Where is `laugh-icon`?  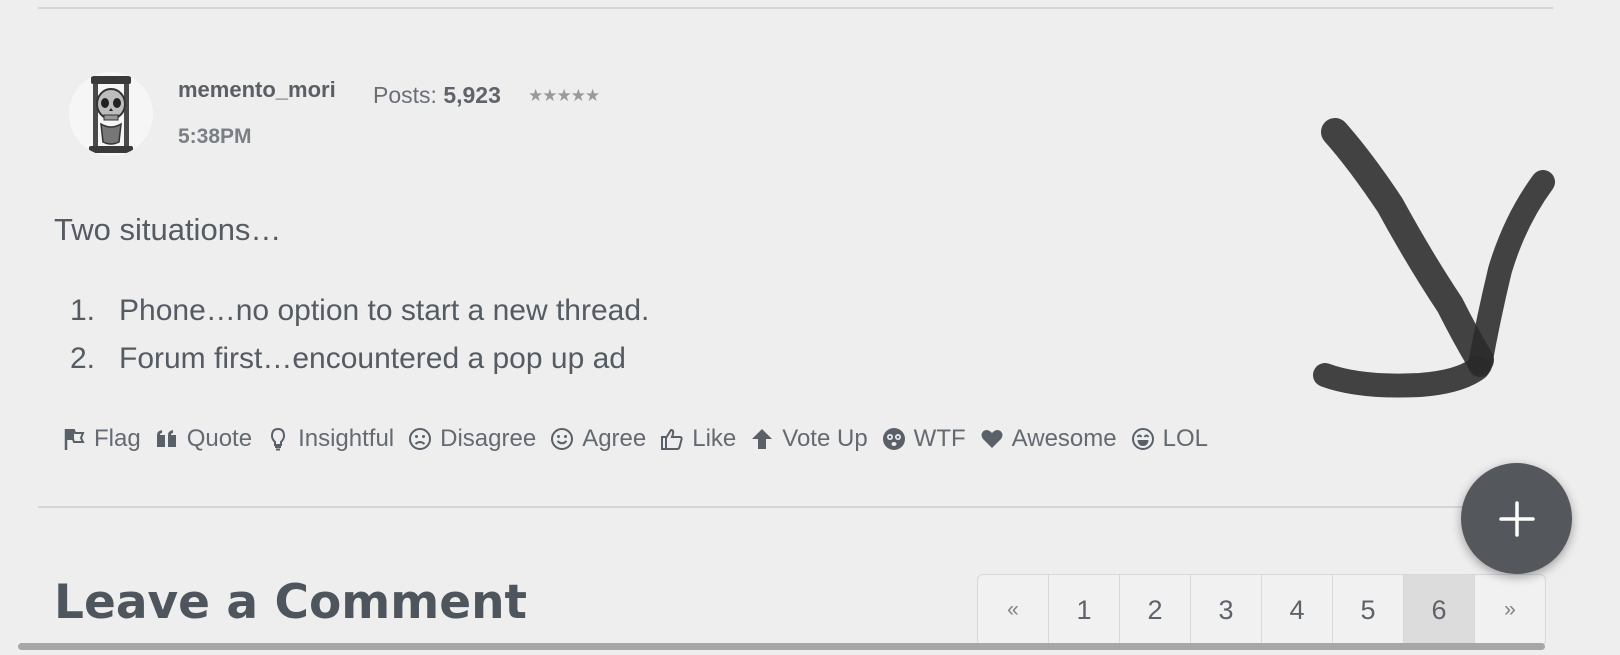 laugh-icon is located at coordinates (1142, 439).